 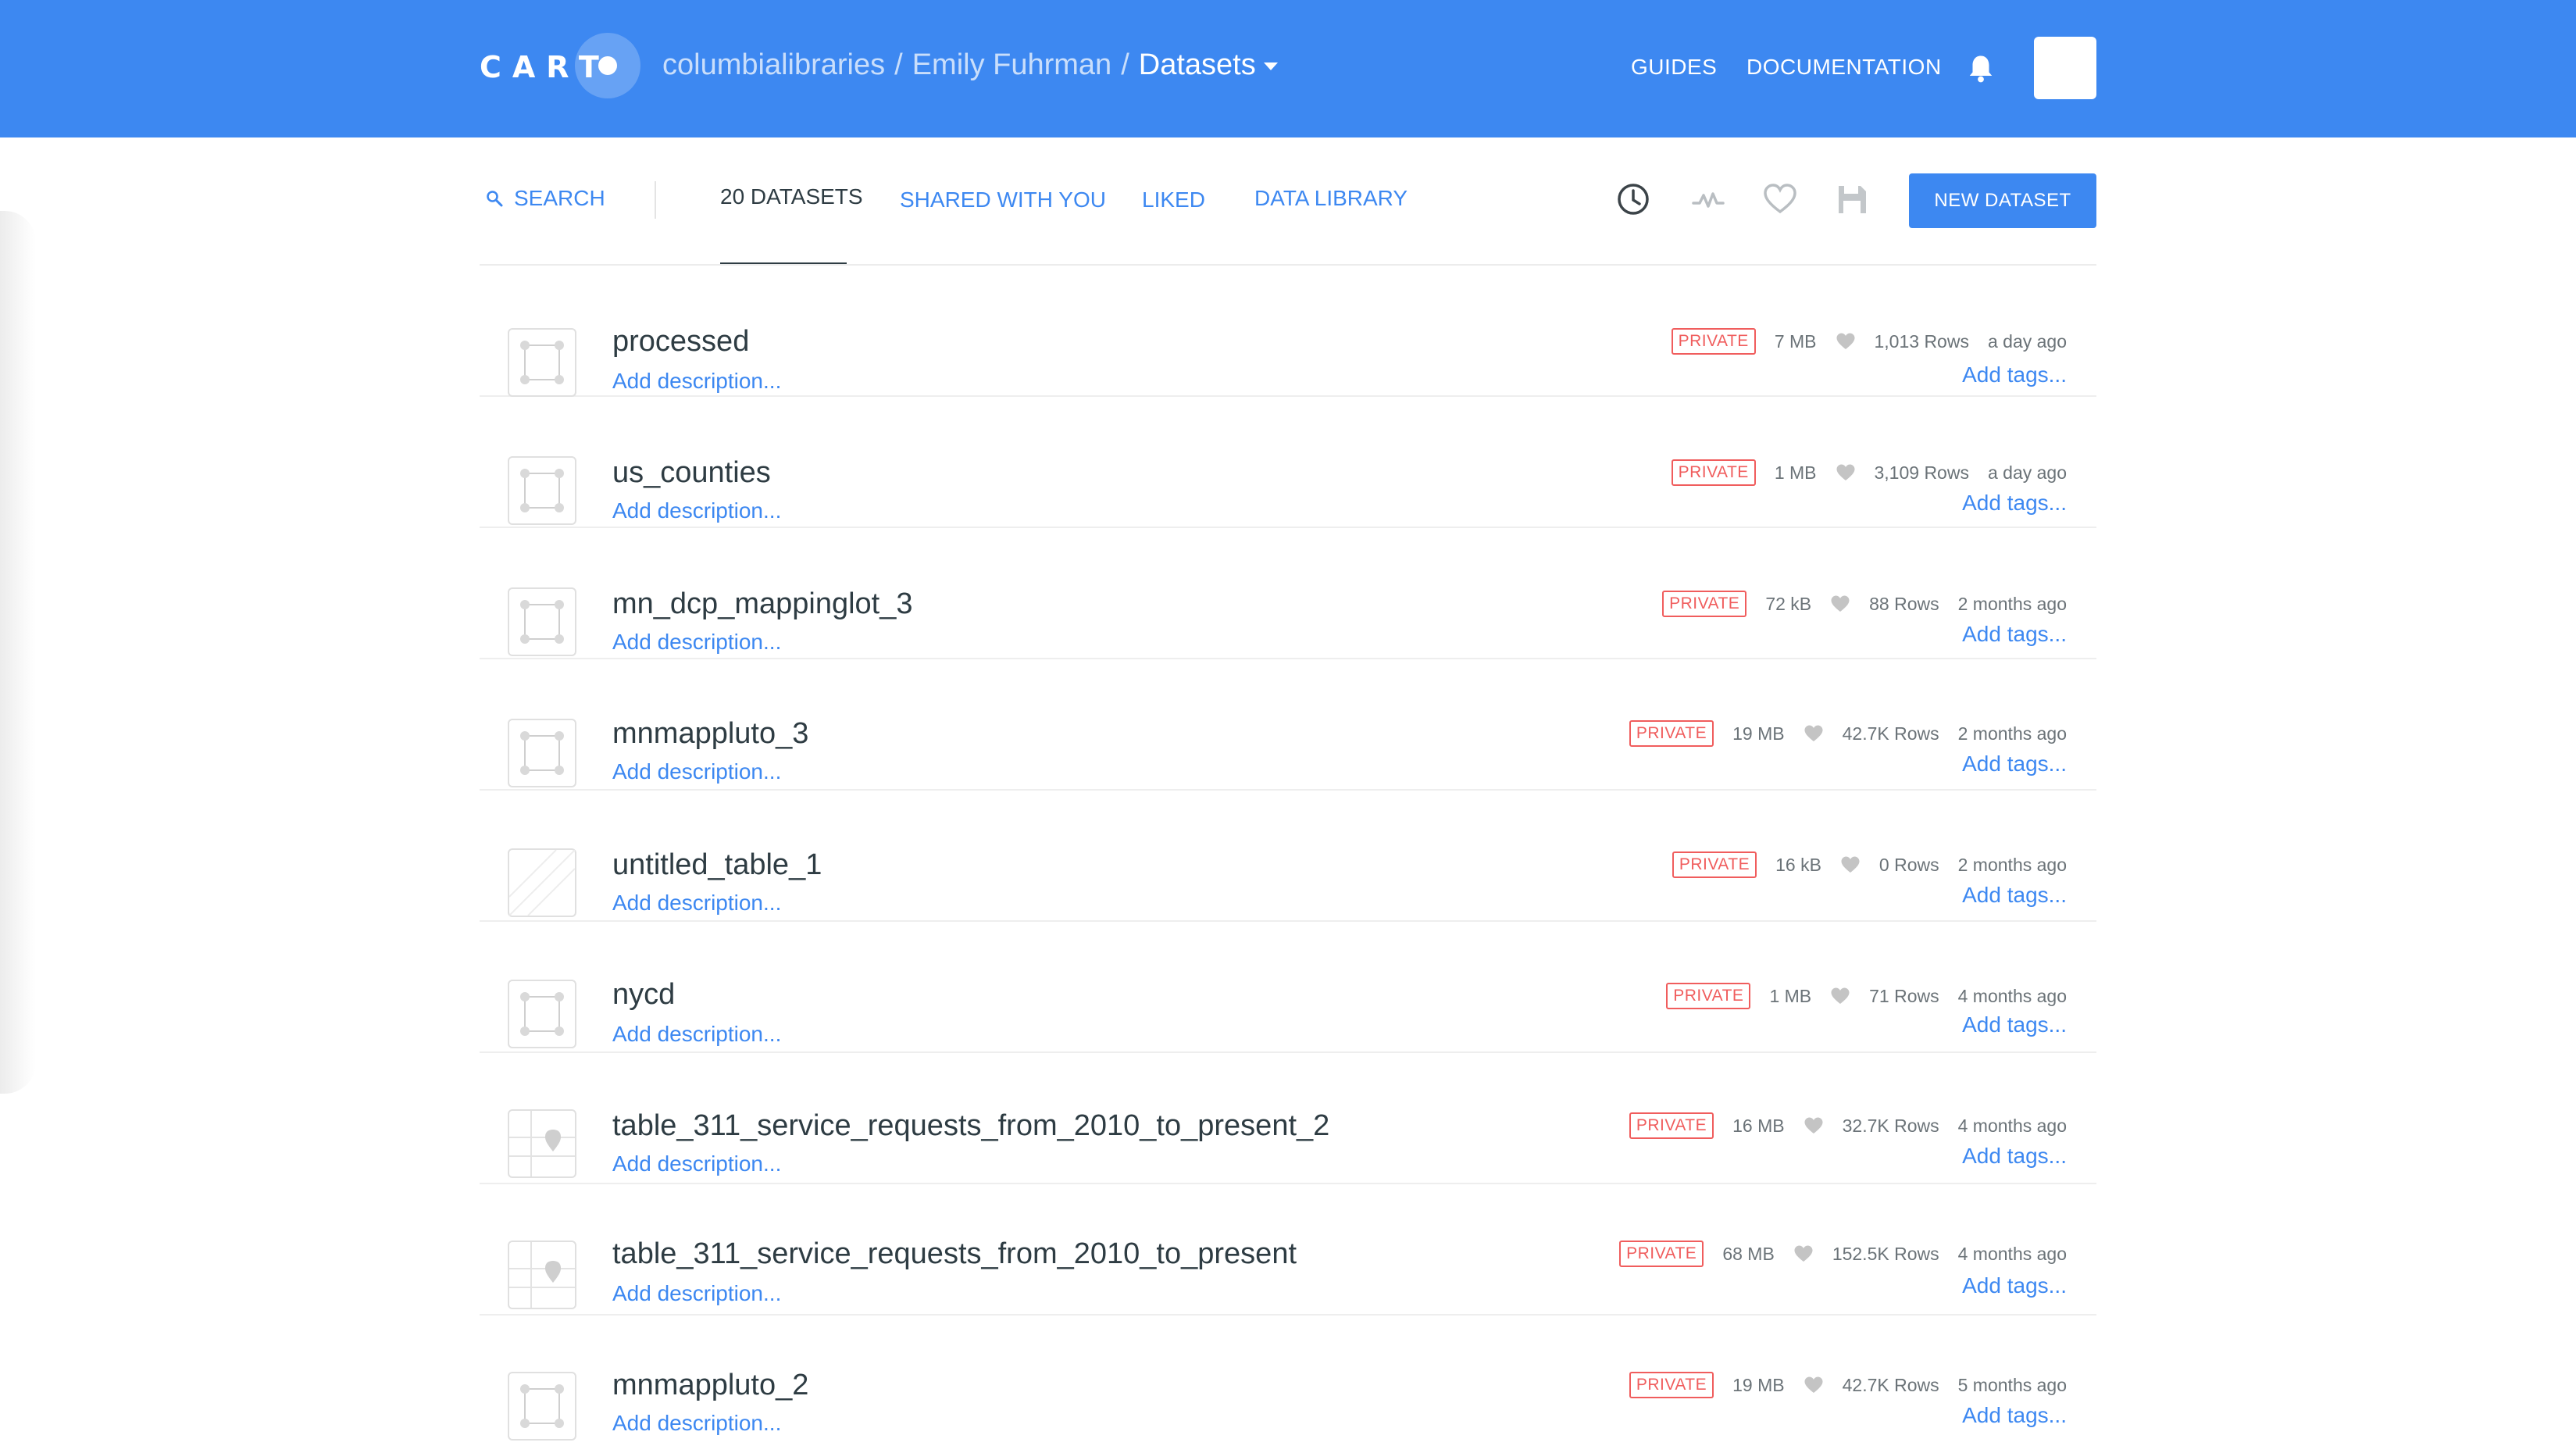 What do you see at coordinates (542, 882) in the screenshot?
I see `empty-thumbnail-icon` at bounding box center [542, 882].